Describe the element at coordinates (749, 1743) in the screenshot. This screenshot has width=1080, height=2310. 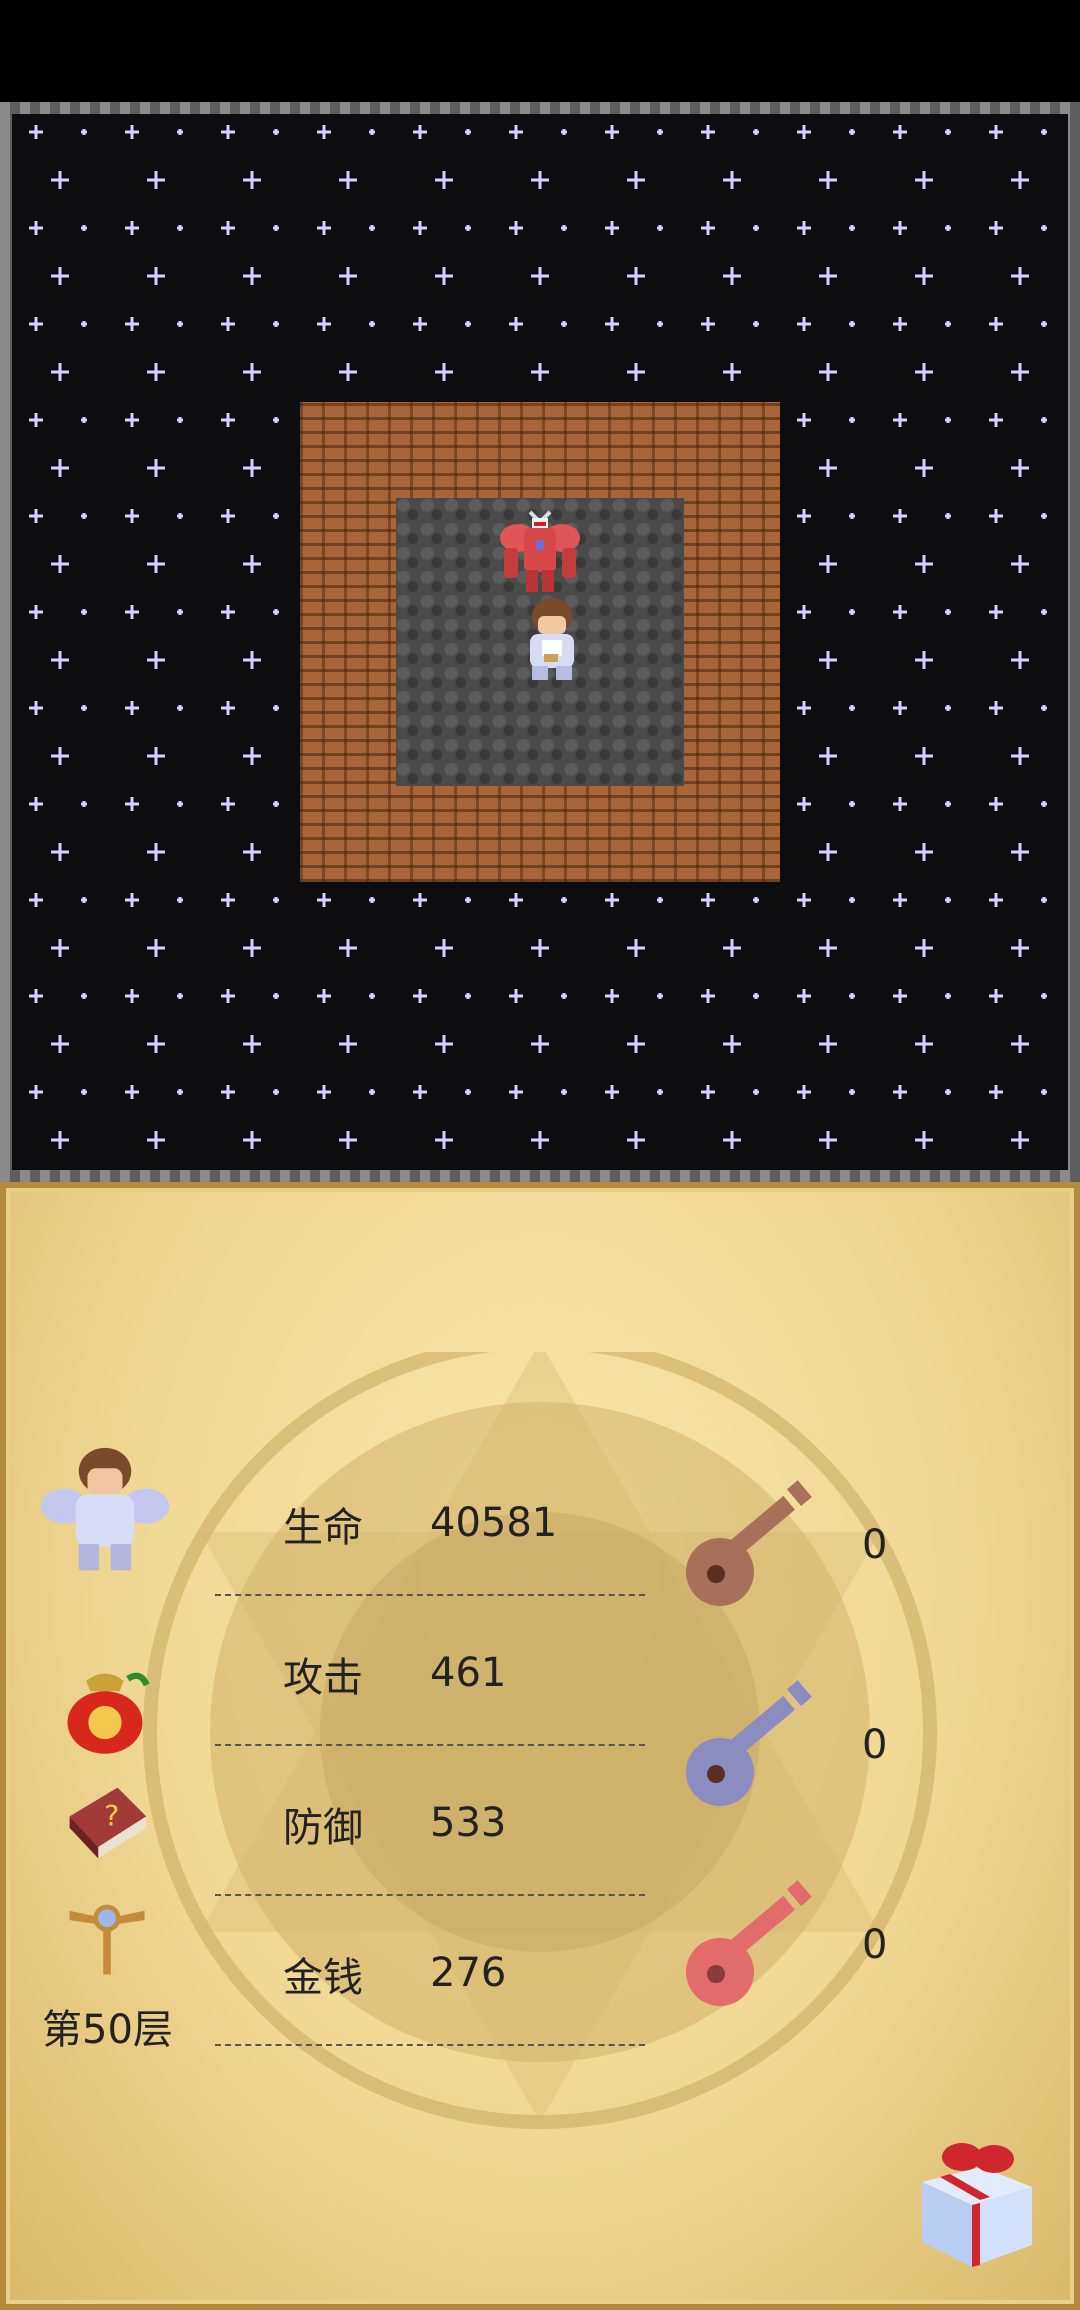
I see `blue-key-icon` at that location.